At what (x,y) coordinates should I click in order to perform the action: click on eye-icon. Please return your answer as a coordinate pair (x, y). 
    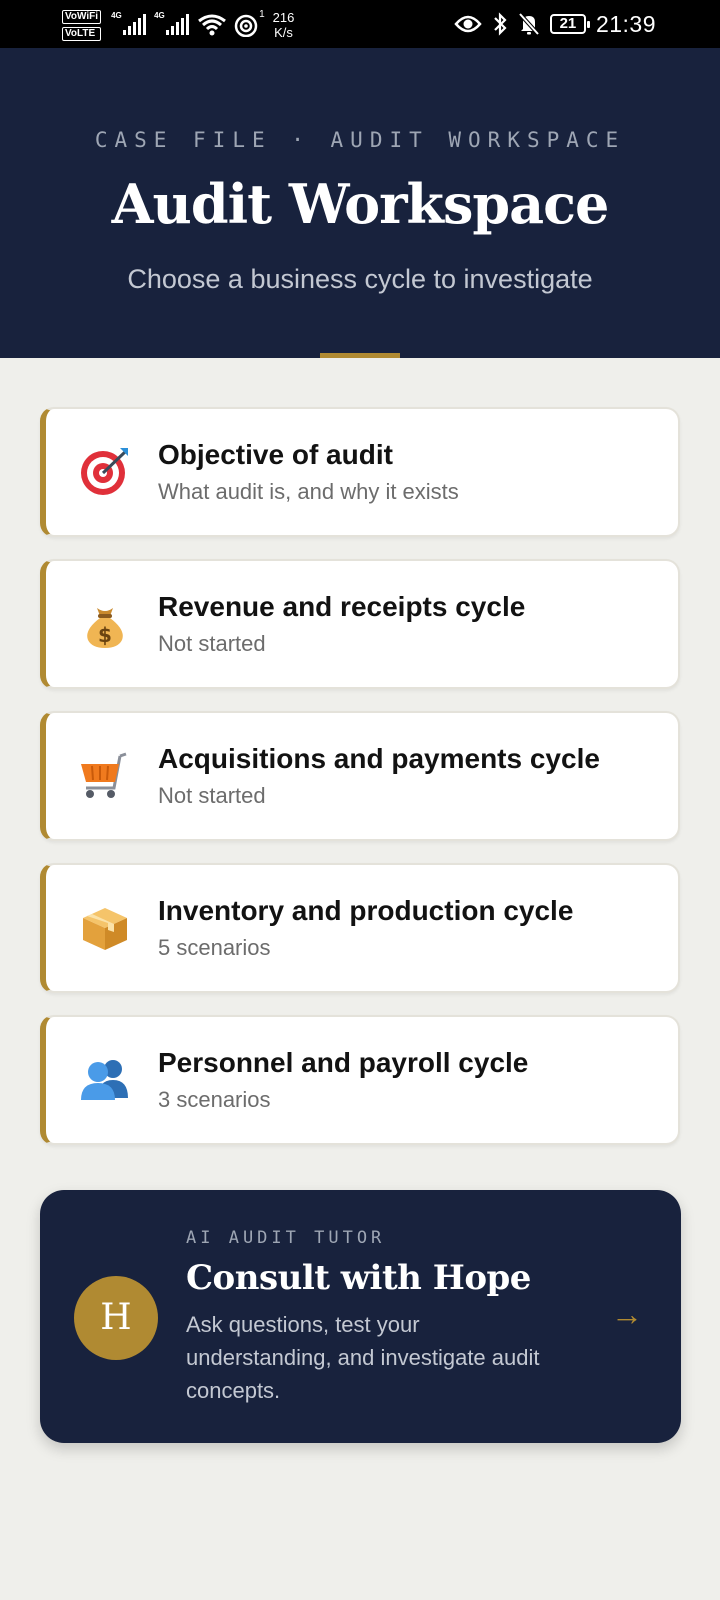
    Looking at the image, I should click on (468, 24).